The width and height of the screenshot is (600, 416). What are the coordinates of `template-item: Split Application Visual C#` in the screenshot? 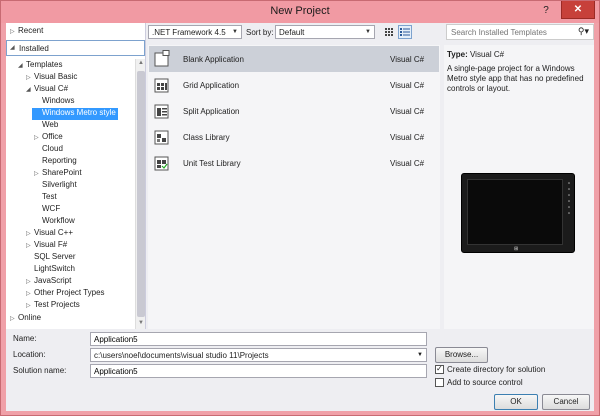 It's located at (294, 111).